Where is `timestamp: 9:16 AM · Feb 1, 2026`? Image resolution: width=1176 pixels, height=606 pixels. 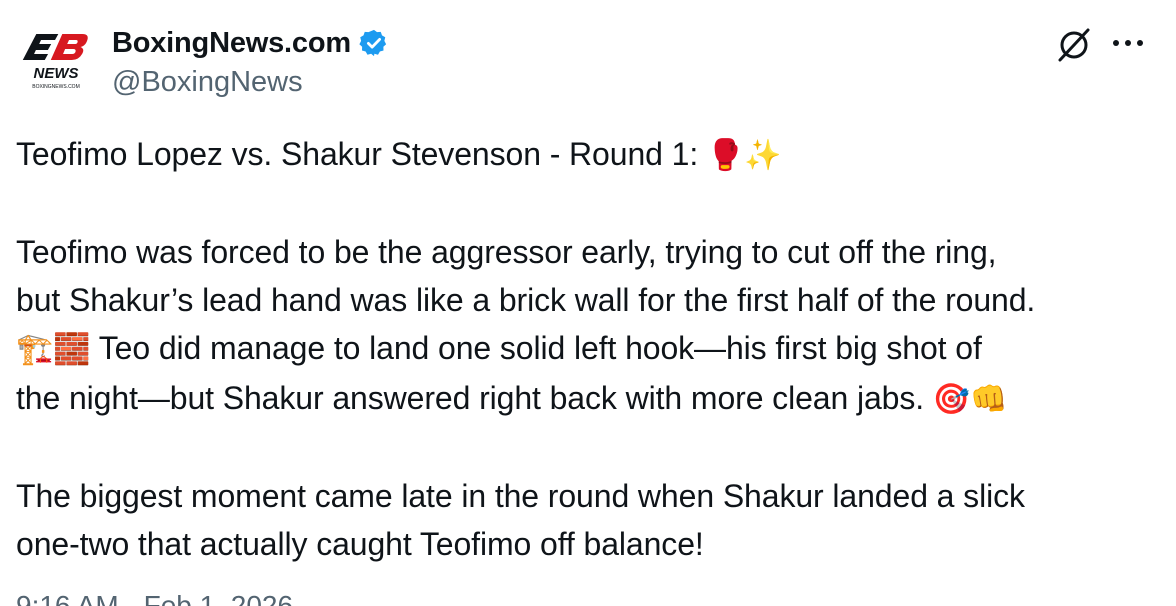
timestamp: 9:16 AM · Feb 1, 2026 is located at coordinates (154, 598).